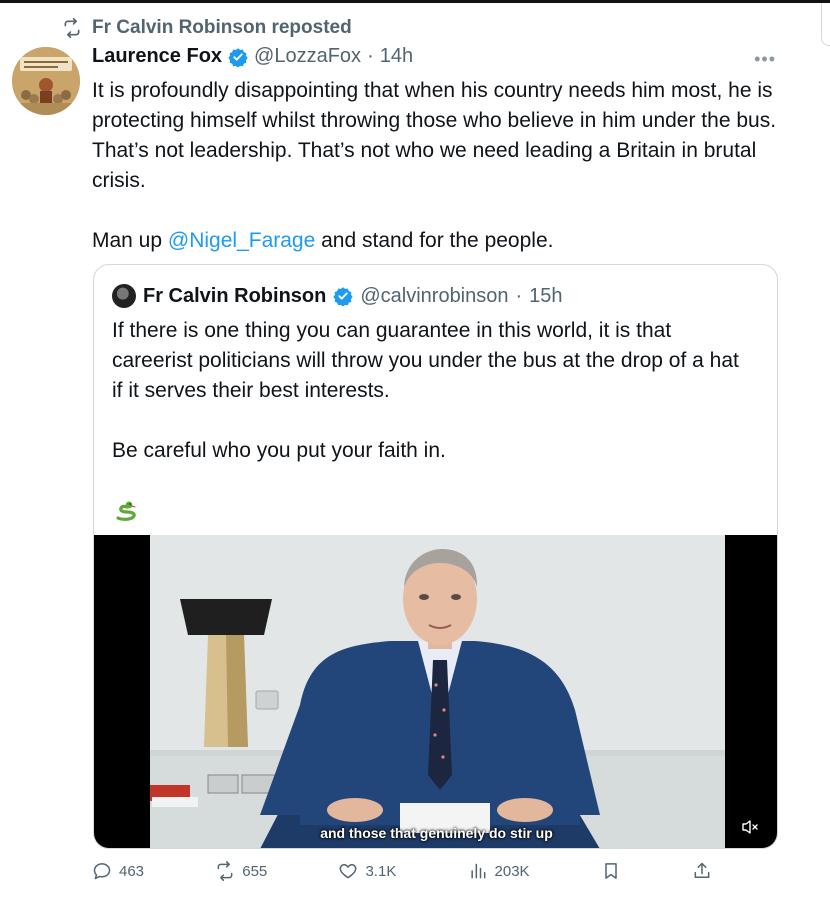 This screenshot has width=830, height=900. I want to click on reply-icon, so click(102, 871).